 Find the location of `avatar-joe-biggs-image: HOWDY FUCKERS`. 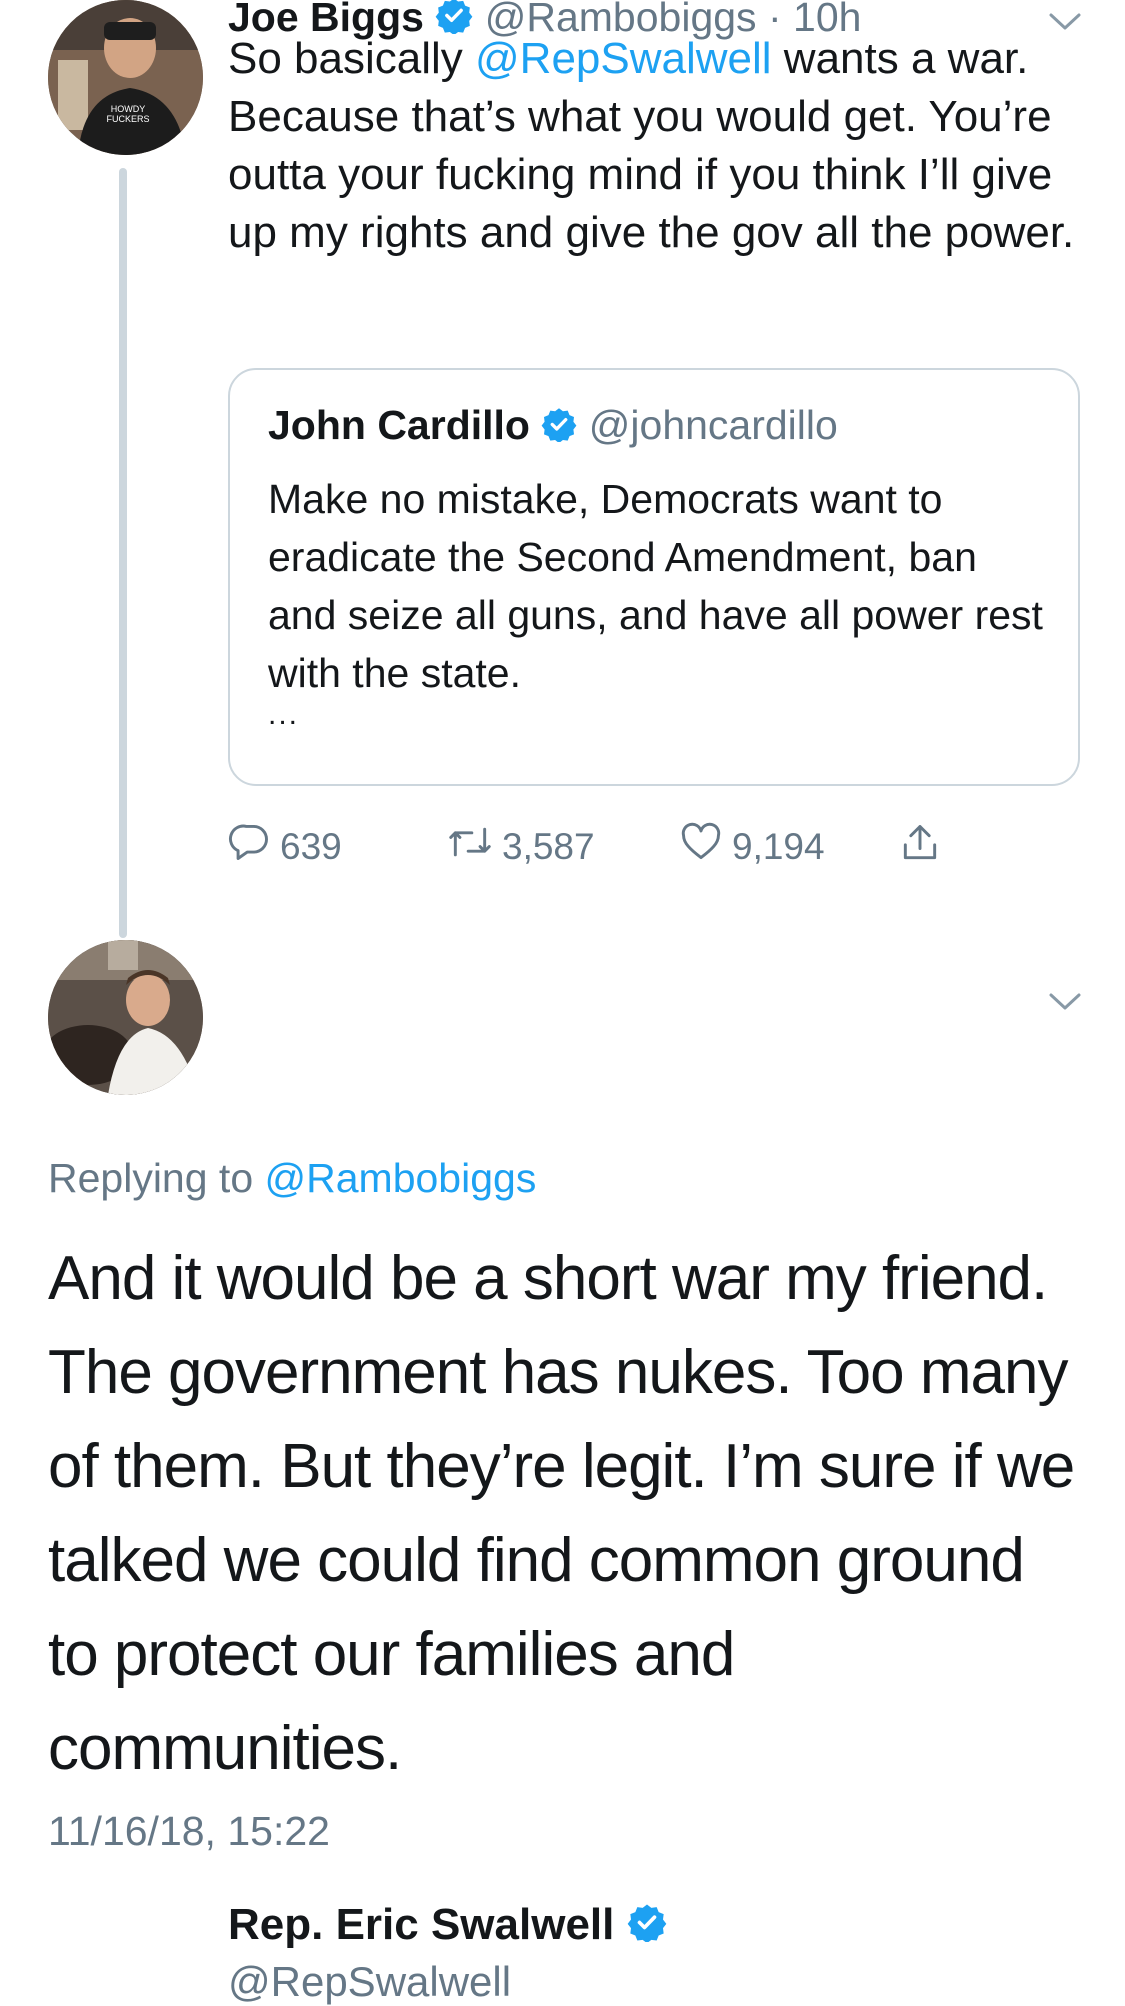

avatar-joe-biggs-image: HOWDY FUCKERS is located at coordinates (125, 77).